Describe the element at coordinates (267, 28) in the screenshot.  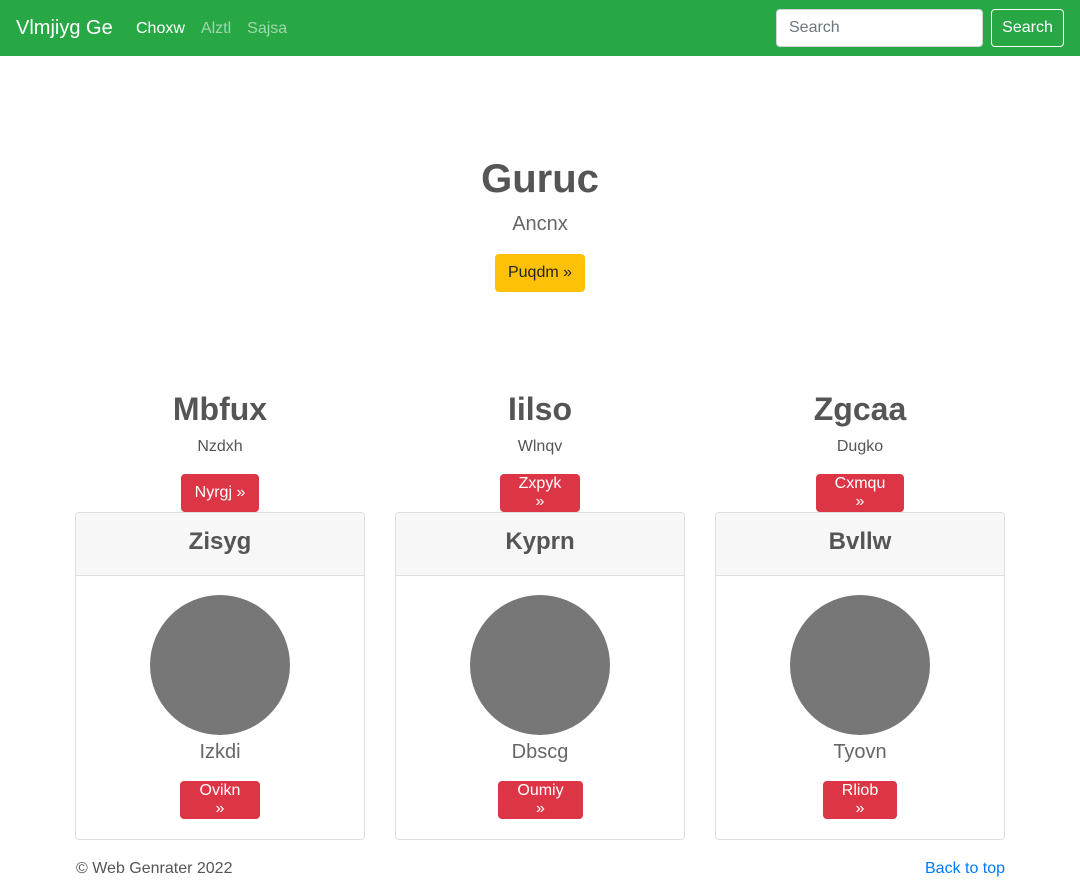
I see `nav-link-sajsa: Sajsa` at that location.